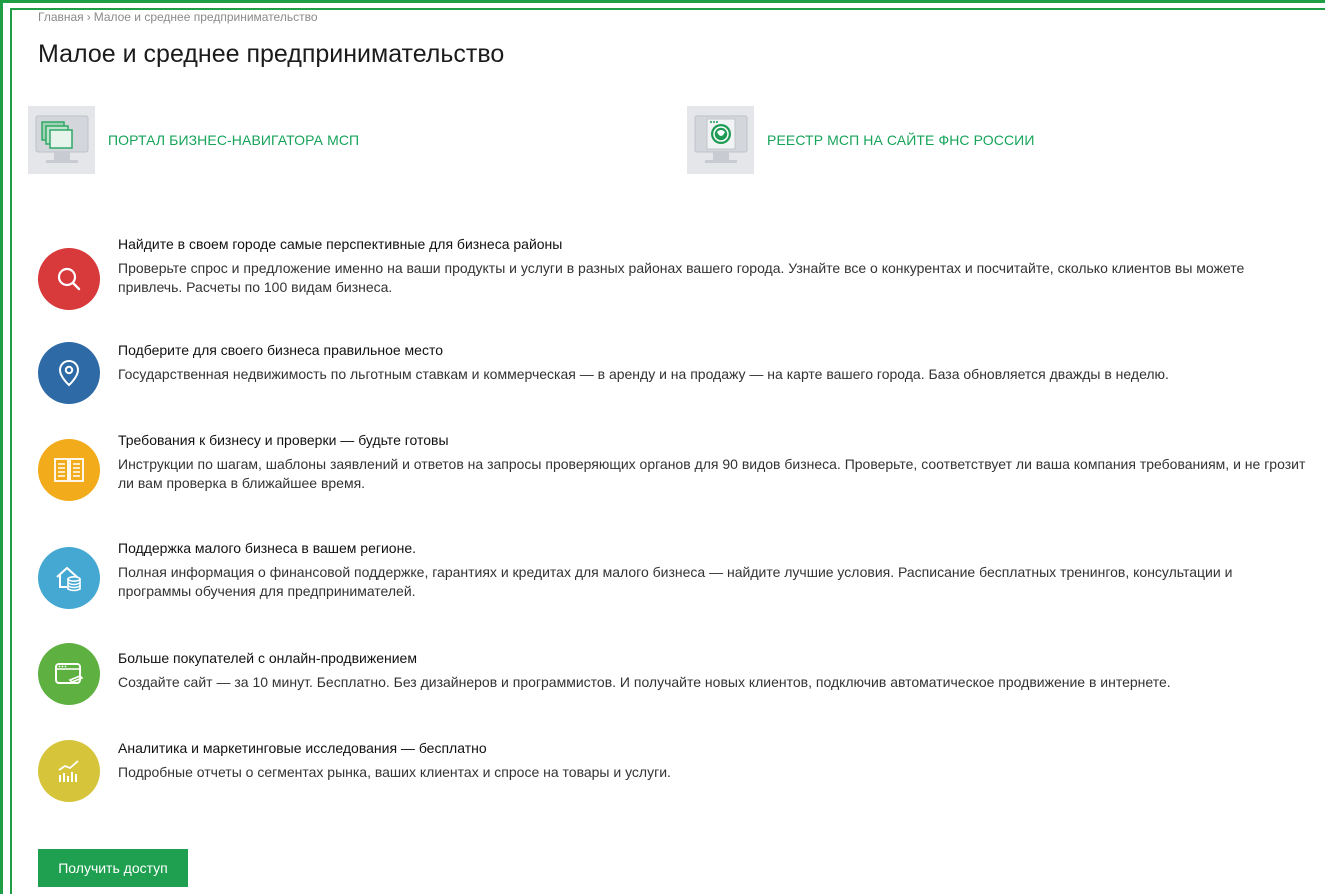 The image size is (1325, 894). Describe the element at coordinates (234, 140) in the screenshot. I see `portal-label: ПОРТАЛ БИЗНЕС-НАВИГАТОРА МСП` at that location.